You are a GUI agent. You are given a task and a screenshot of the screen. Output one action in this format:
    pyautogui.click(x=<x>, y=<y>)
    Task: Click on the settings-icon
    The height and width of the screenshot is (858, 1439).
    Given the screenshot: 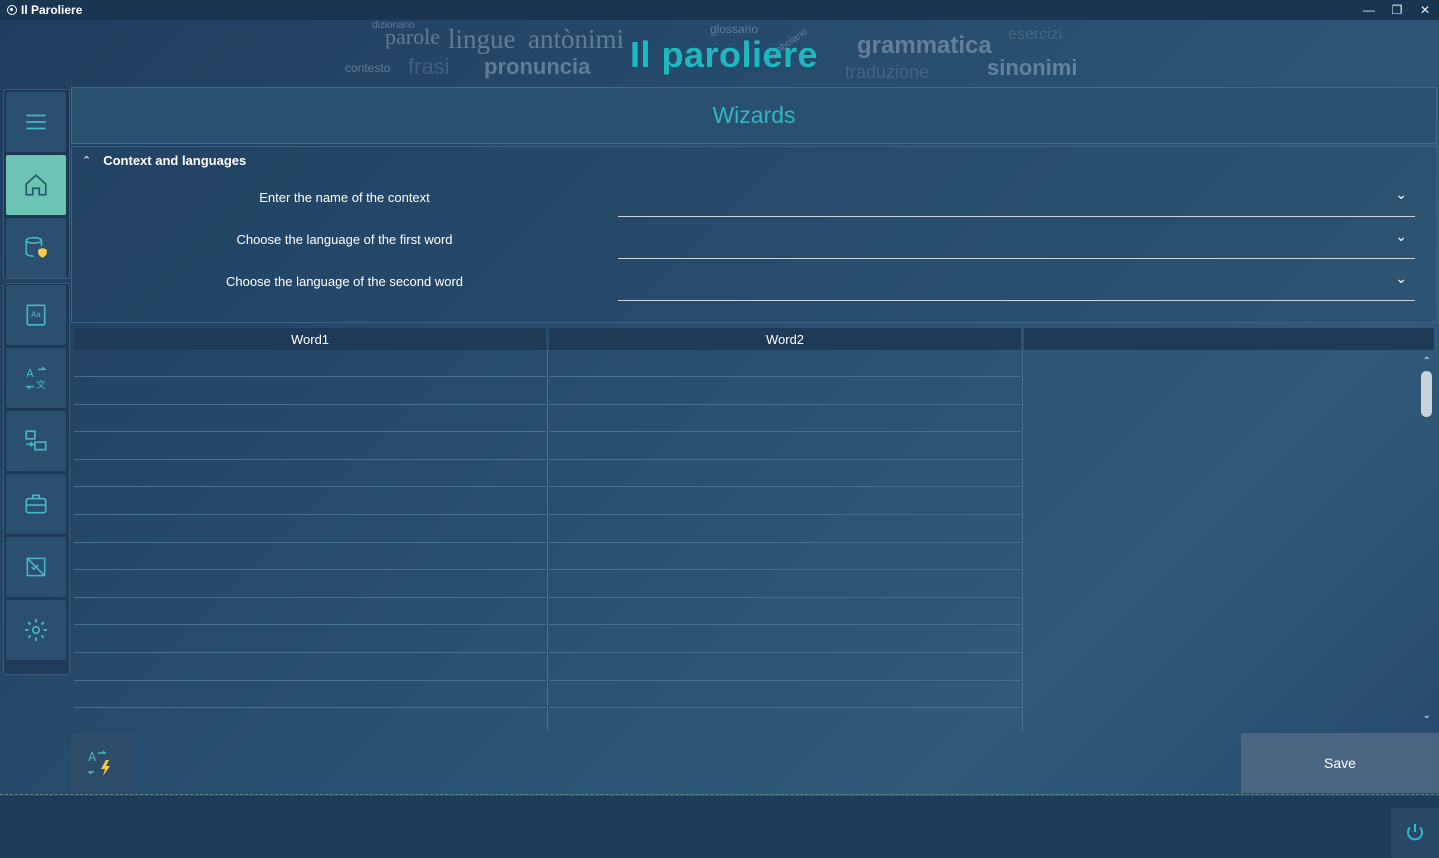 What is the action you would take?
    pyautogui.click(x=36, y=630)
    